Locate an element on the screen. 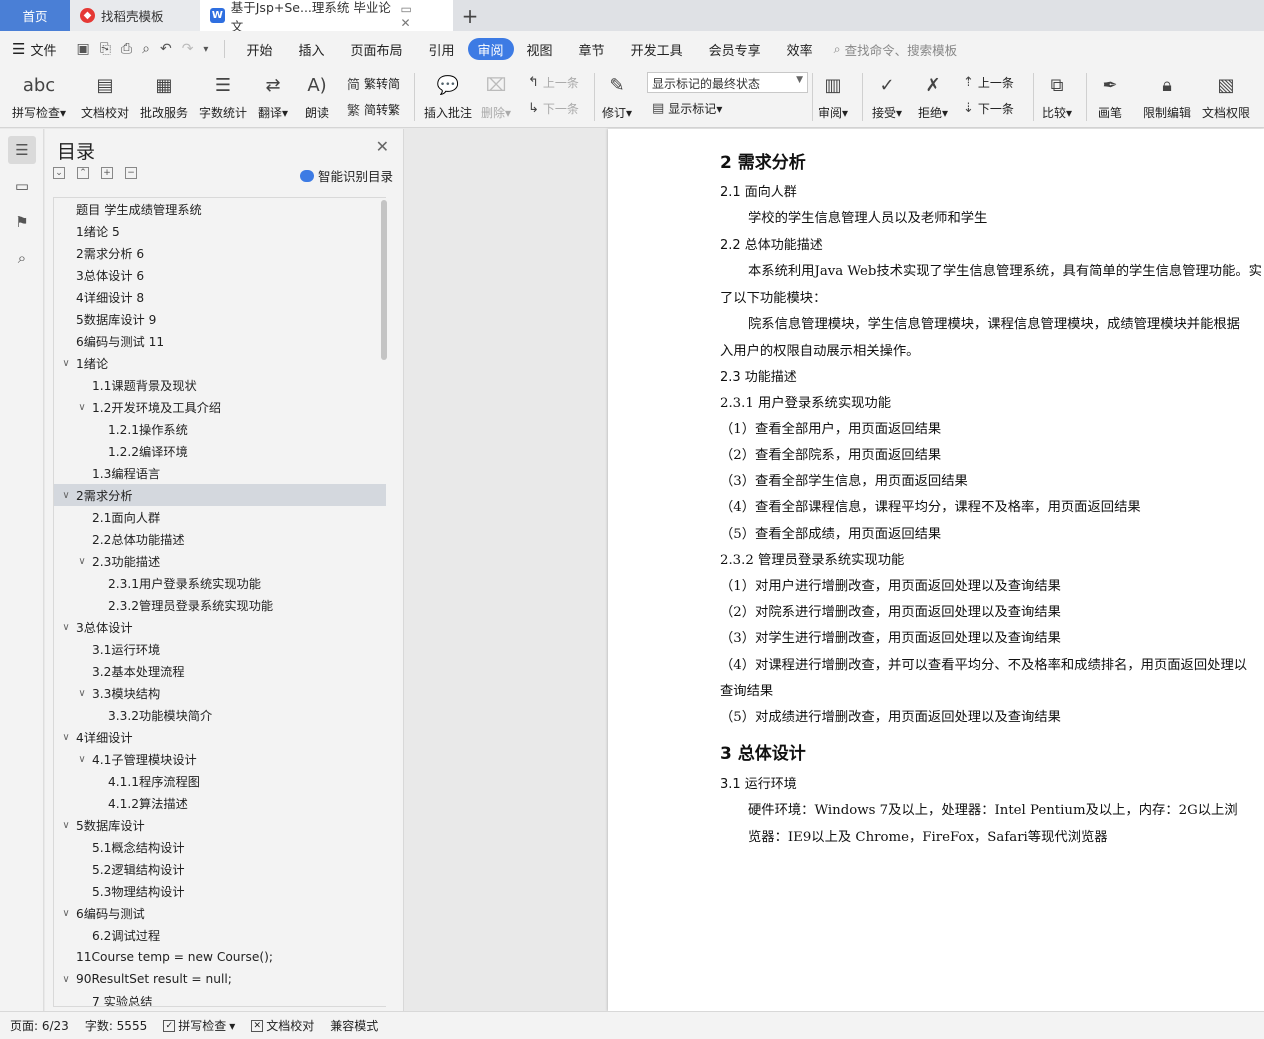 The height and width of the screenshot is (1039, 1264). toc-item: 5.3物理结构设计 is located at coordinates (220, 891).